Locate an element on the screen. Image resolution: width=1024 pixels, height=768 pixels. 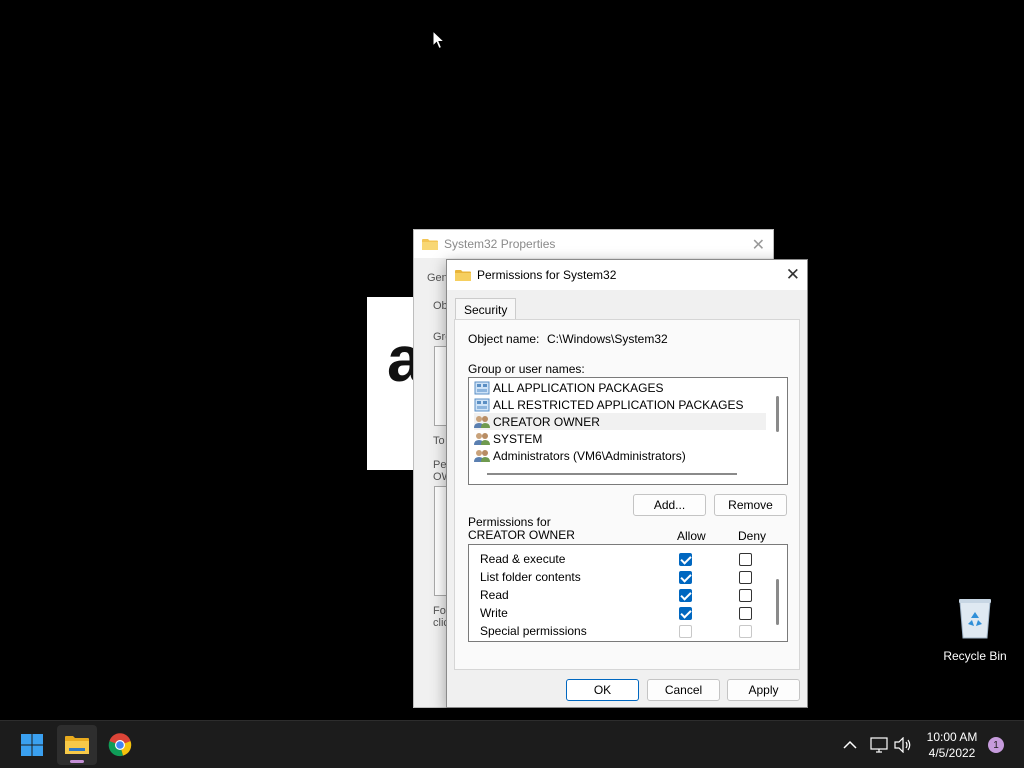
chevron-up-icon is located at coordinates (850, 744).